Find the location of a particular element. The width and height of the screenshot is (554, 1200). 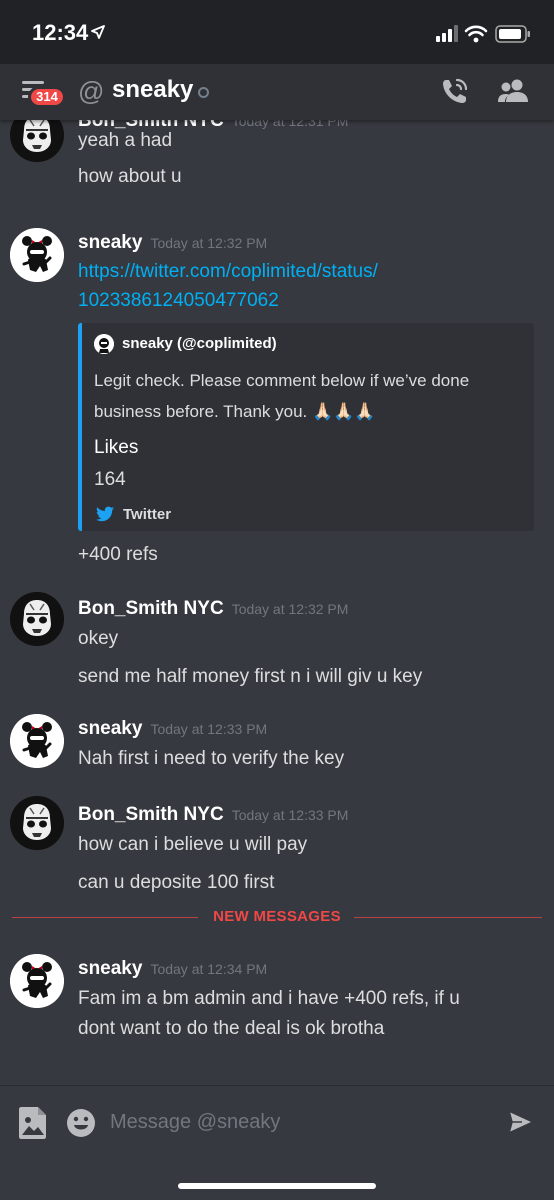

embed-footer: Twitter is located at coordinates (147, 514).